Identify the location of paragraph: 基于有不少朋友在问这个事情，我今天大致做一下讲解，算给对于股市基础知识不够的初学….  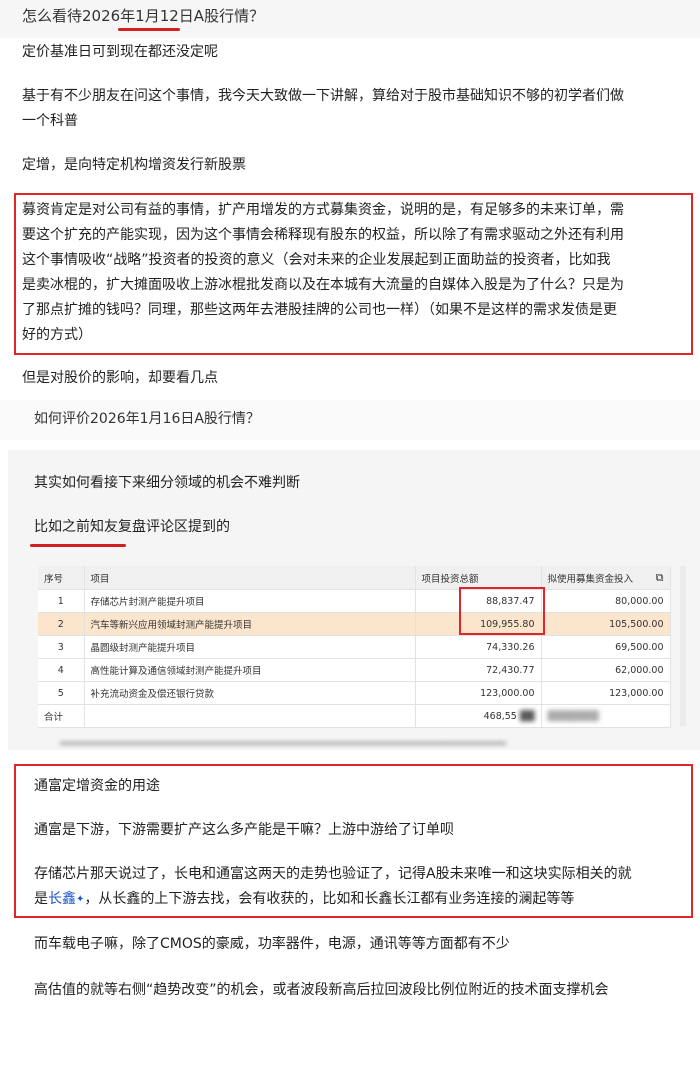
(323, 96).